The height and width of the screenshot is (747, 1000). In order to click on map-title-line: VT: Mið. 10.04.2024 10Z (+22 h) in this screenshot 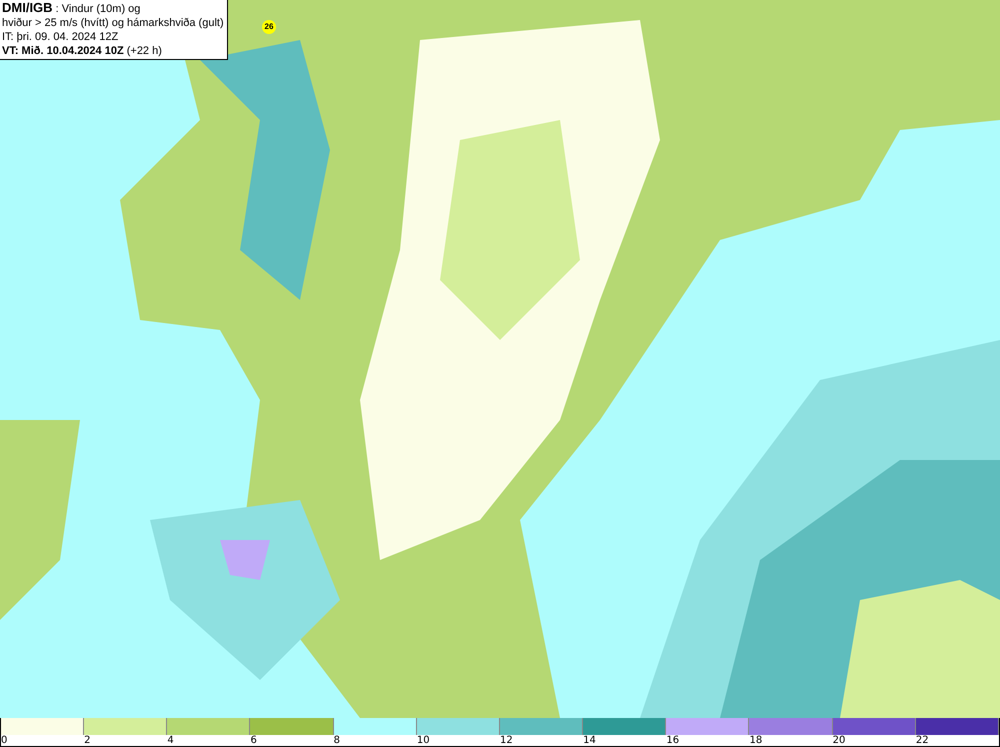, I will do `click(82, 51)`.